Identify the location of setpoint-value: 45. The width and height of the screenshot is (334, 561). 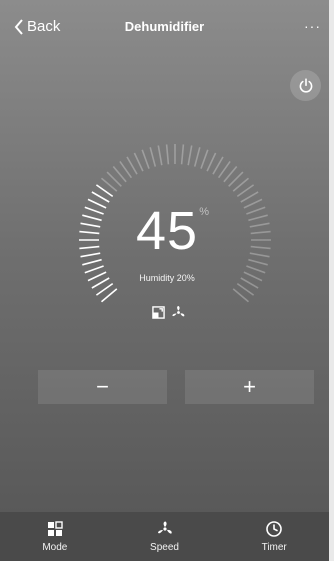
(167, 231).